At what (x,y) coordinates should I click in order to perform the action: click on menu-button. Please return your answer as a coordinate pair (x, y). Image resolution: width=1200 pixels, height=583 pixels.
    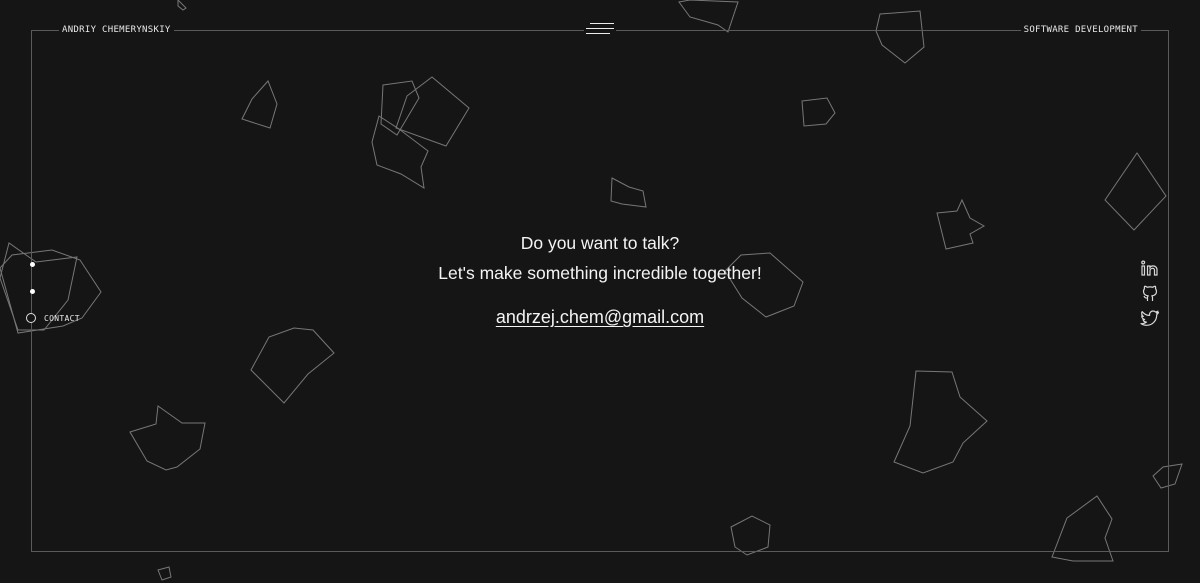
    Looking at the image, I should click on (600, 29).